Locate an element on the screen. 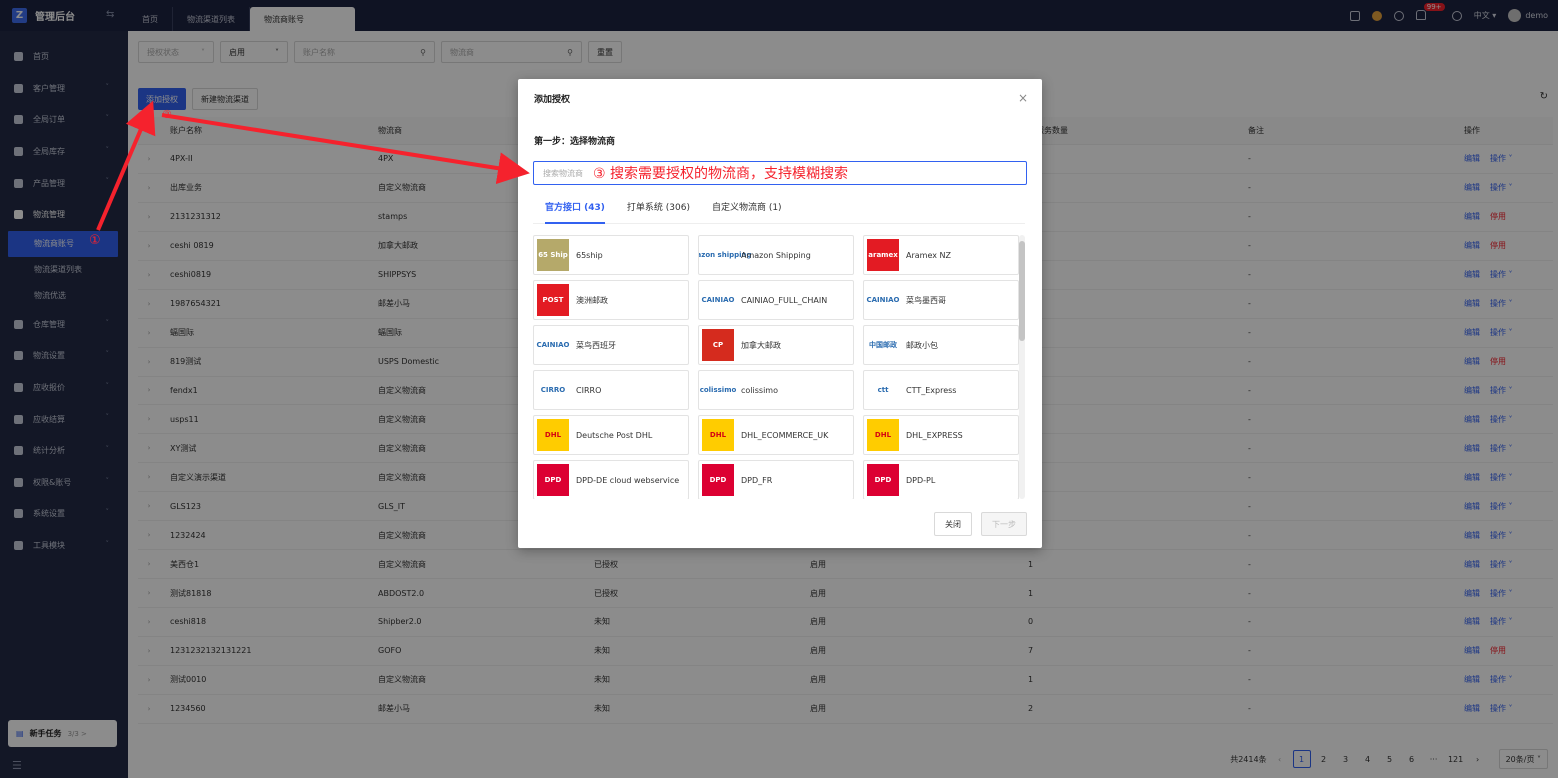 This screenshot has height=778, width=1558. arrow-to-search is located at coordinates (345, 149).